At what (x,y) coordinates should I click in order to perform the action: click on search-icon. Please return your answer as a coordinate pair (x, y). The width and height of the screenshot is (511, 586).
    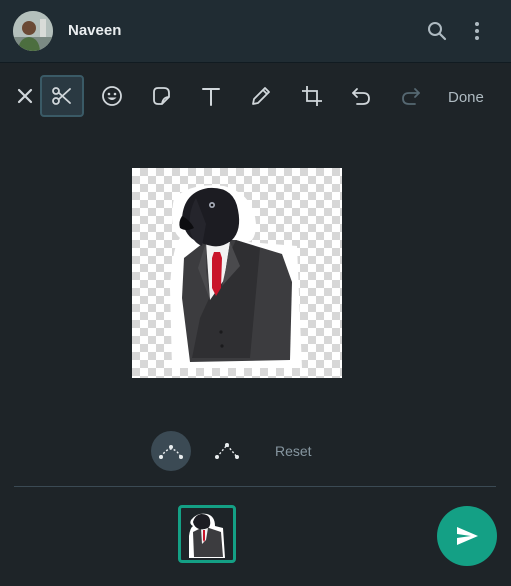
    Looking at the image, I should click on (437, 31).